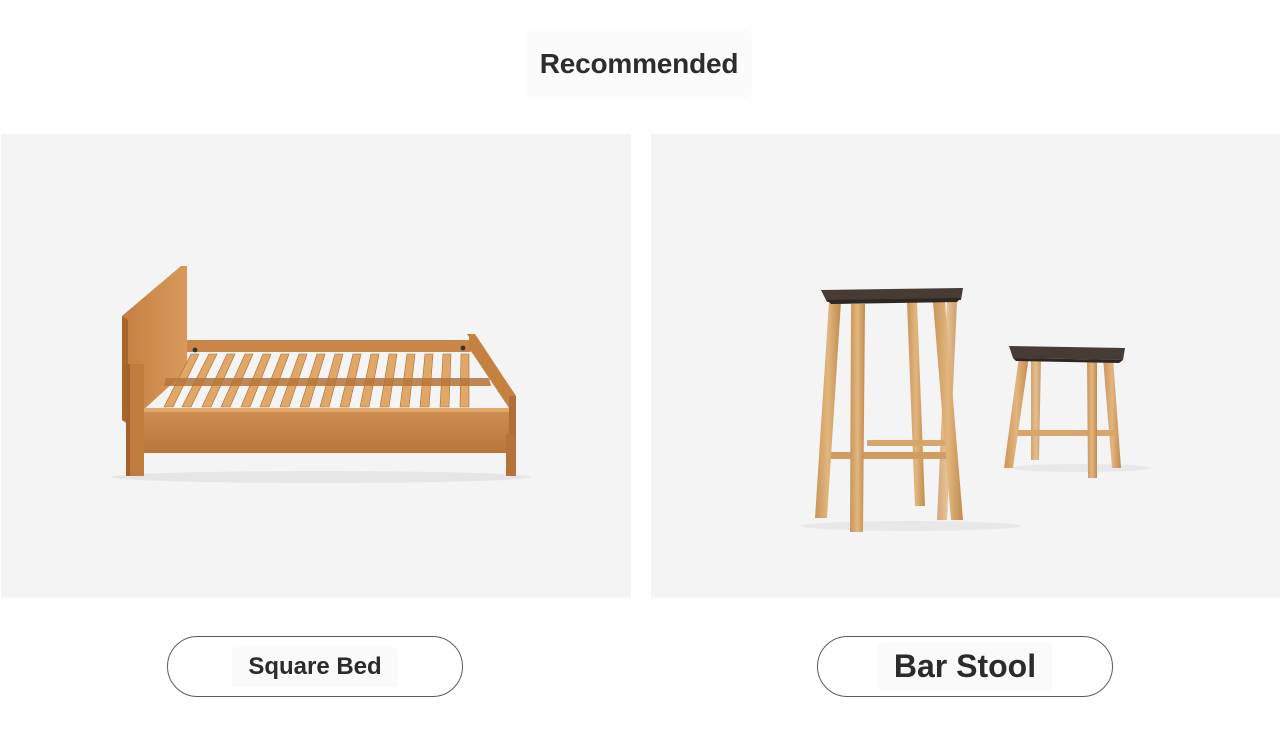 The height and width of the screenshot is (754, 1280). What do you see at coordinates (321, 374) in the screenshot?
I see `bed-illustration` at bounding box center [321, 374].